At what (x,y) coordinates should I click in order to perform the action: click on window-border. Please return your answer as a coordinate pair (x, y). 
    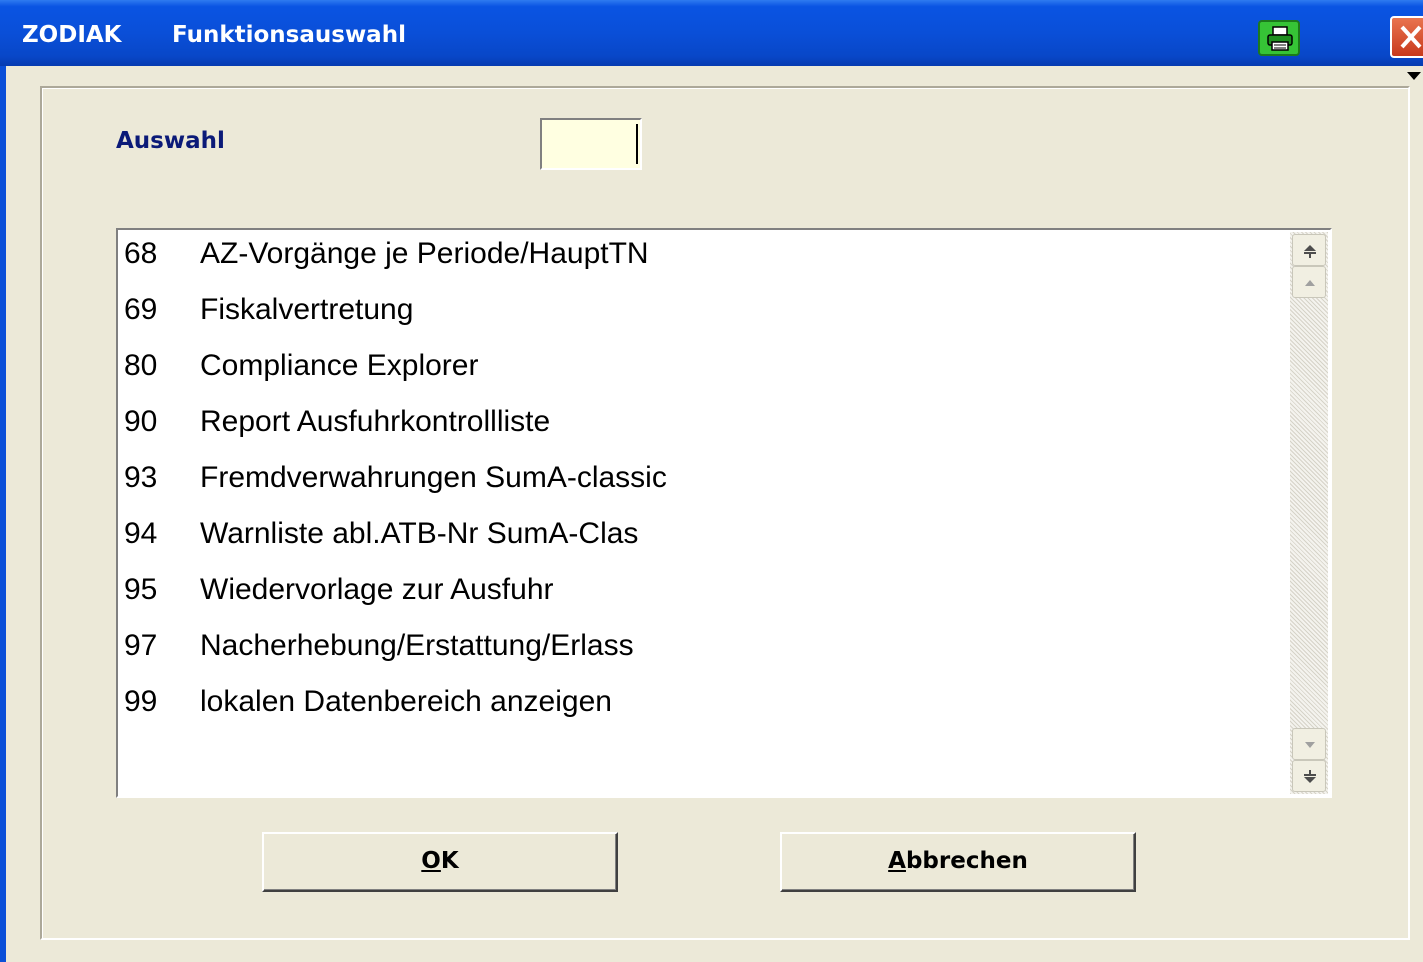
    Looking at the image, I should click on (3, 514).